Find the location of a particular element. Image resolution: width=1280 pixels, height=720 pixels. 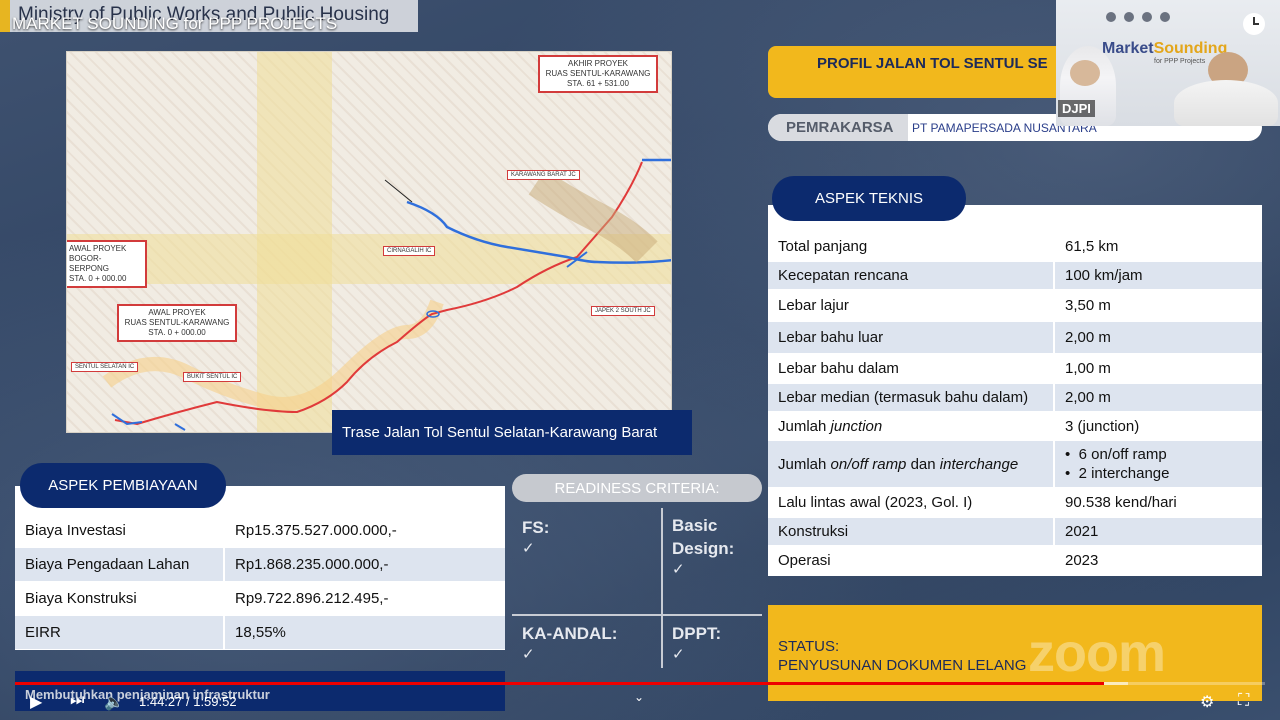

akhir-line-1: AKHIR PROYEK is located at coordinates (597, 63).